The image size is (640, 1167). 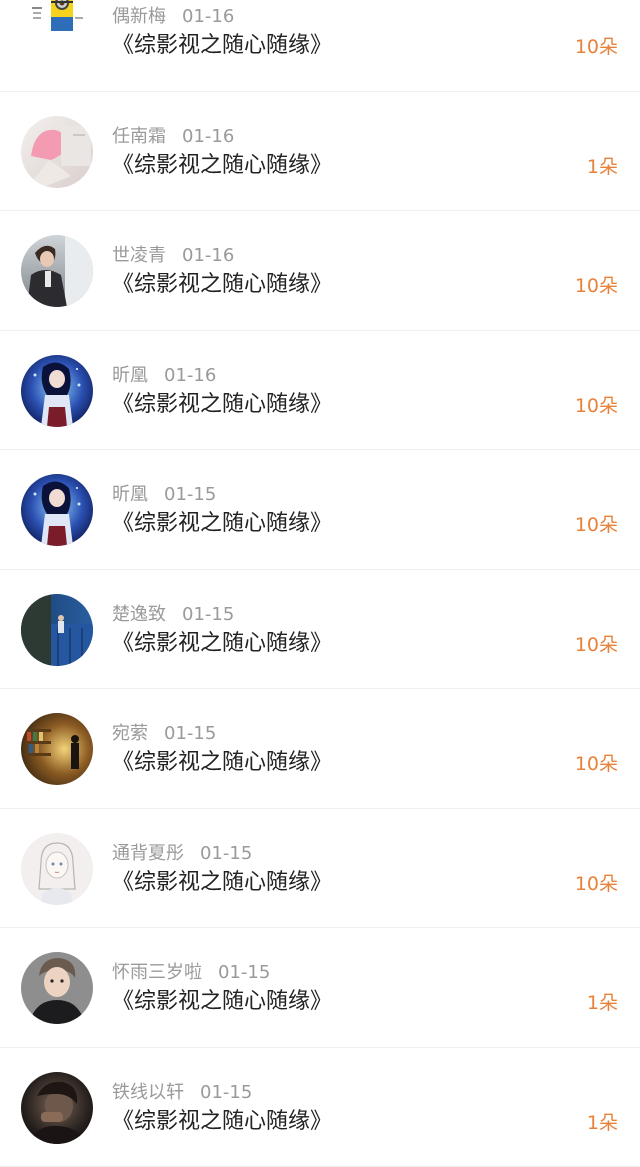 I want to click on sender-info: 昕凰 01-15, so click(x=164, y=495).